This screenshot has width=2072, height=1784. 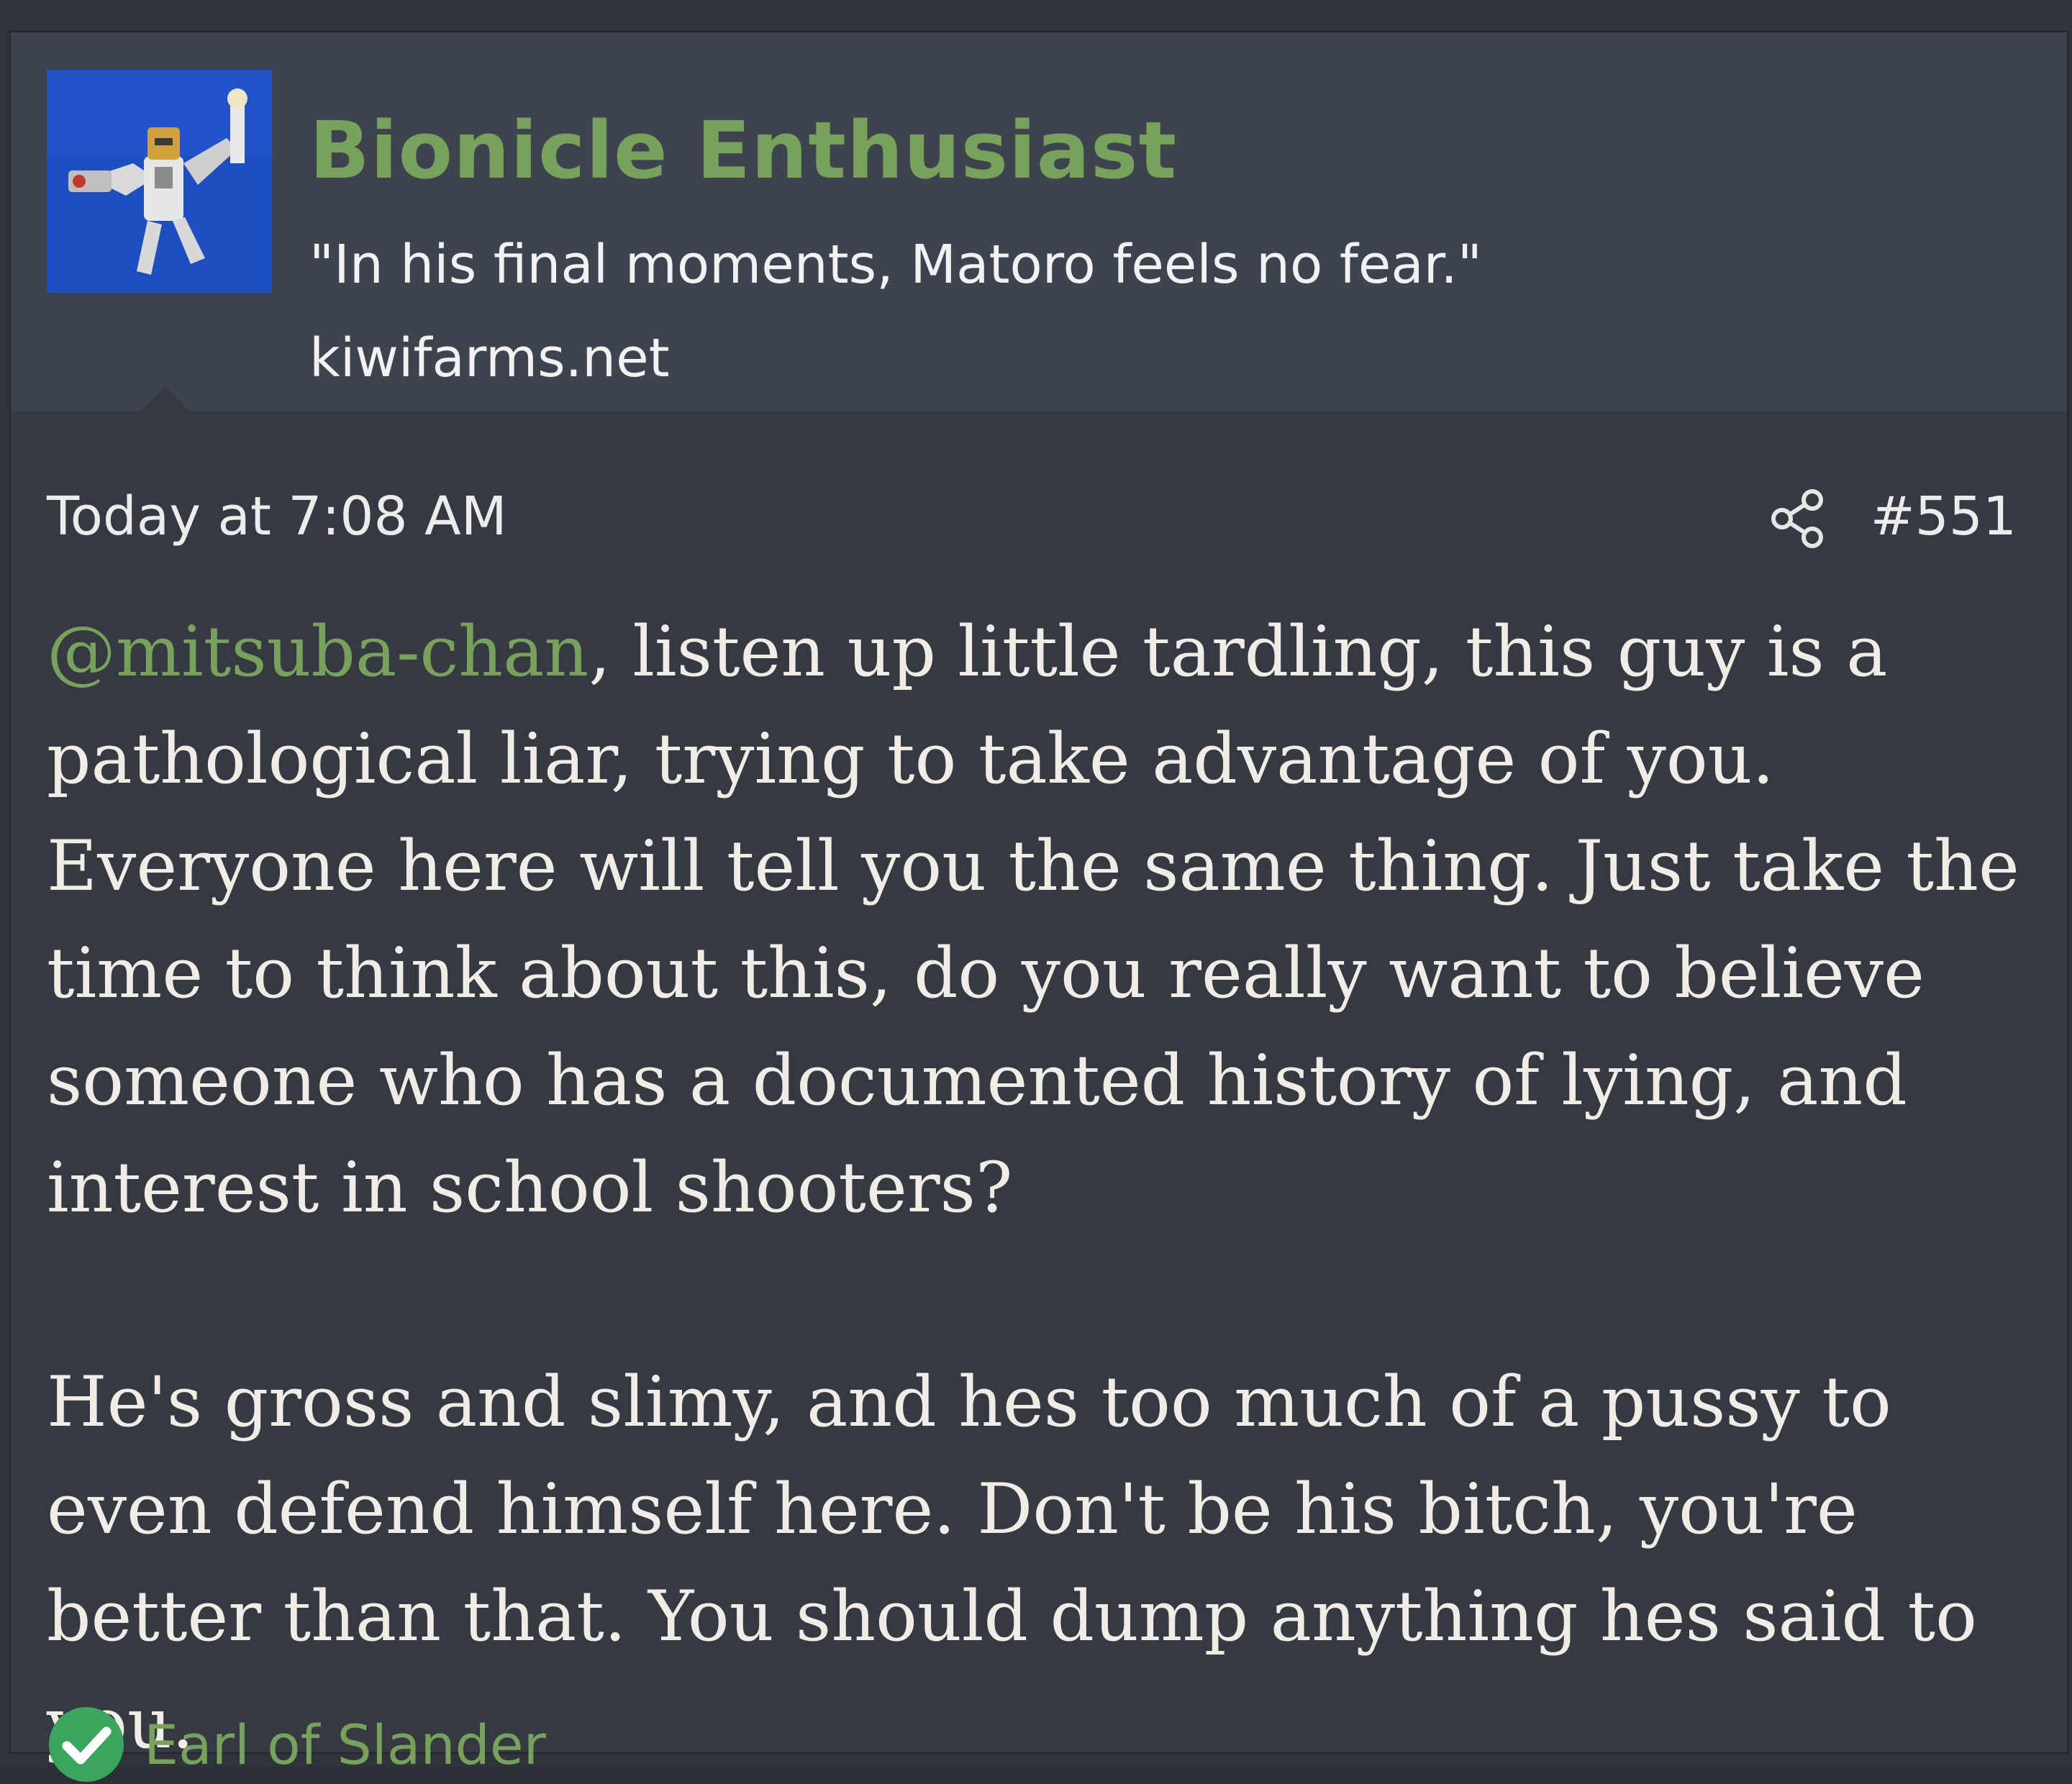 I want to click on bionicle-figure-avatar-icon, so click(x=159, y=181).